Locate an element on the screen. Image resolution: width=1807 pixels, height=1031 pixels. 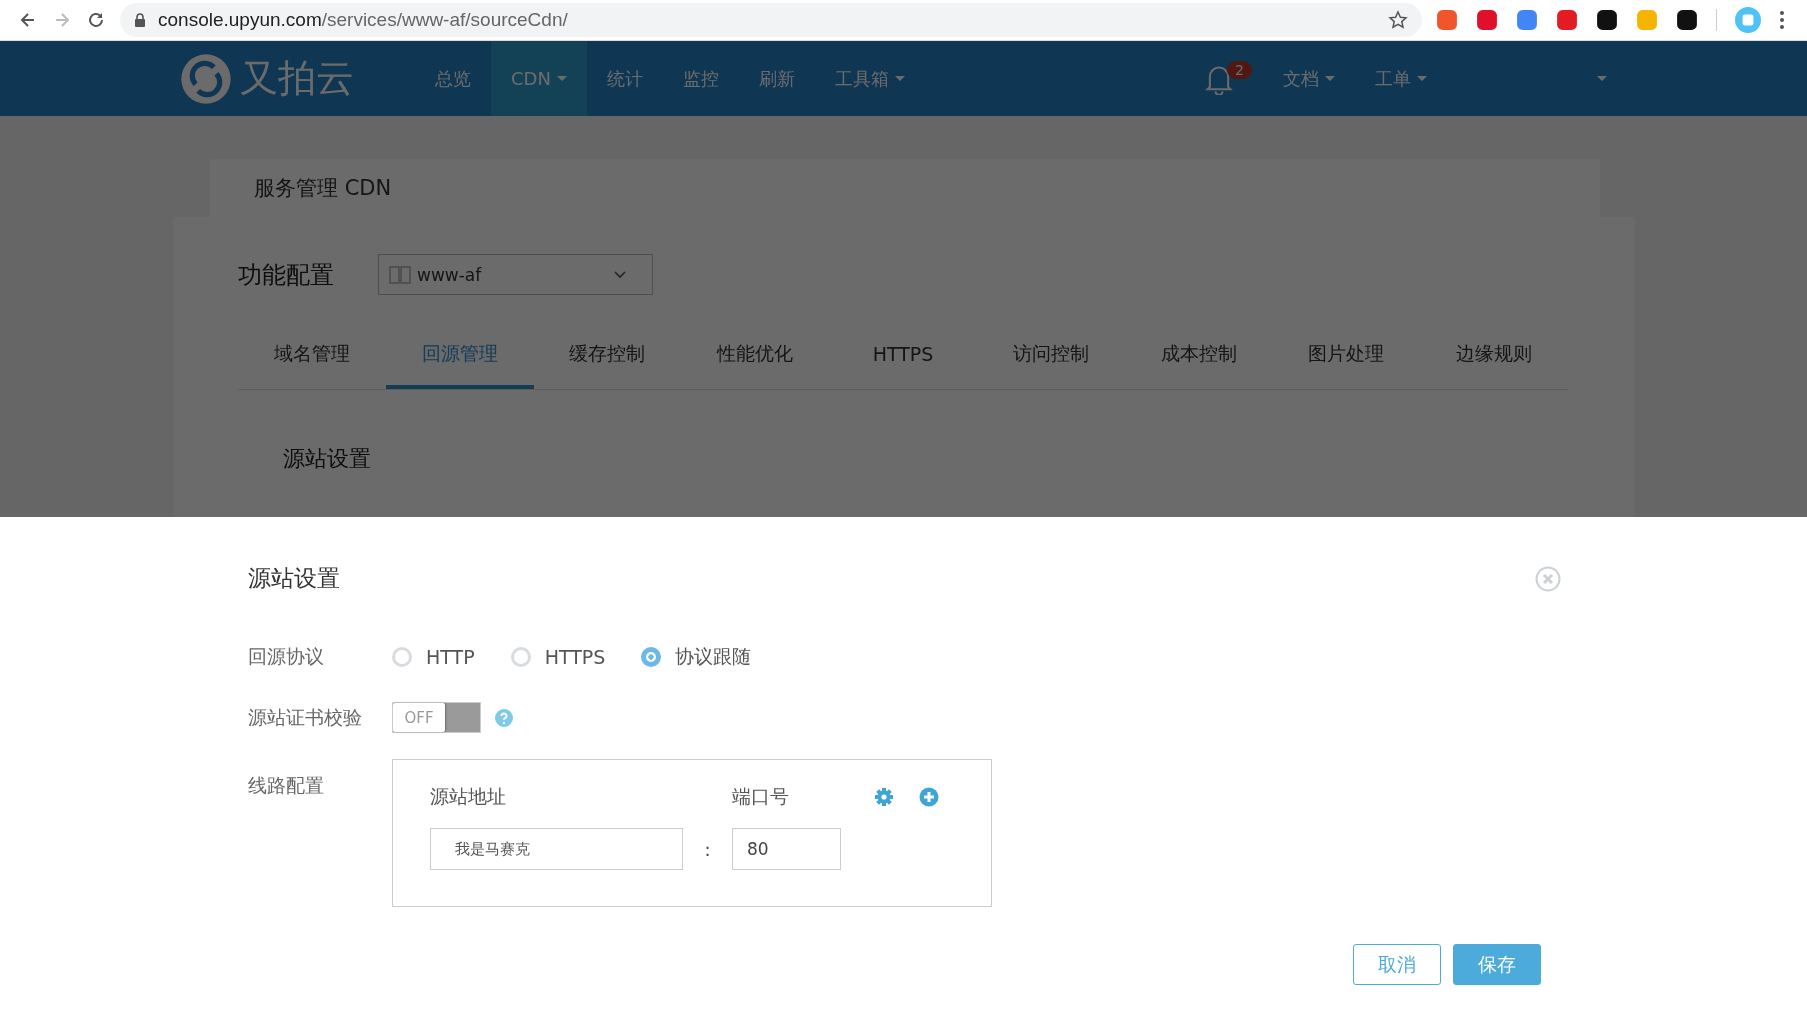
nav-item: CDN is located at coordinates (539, 78).